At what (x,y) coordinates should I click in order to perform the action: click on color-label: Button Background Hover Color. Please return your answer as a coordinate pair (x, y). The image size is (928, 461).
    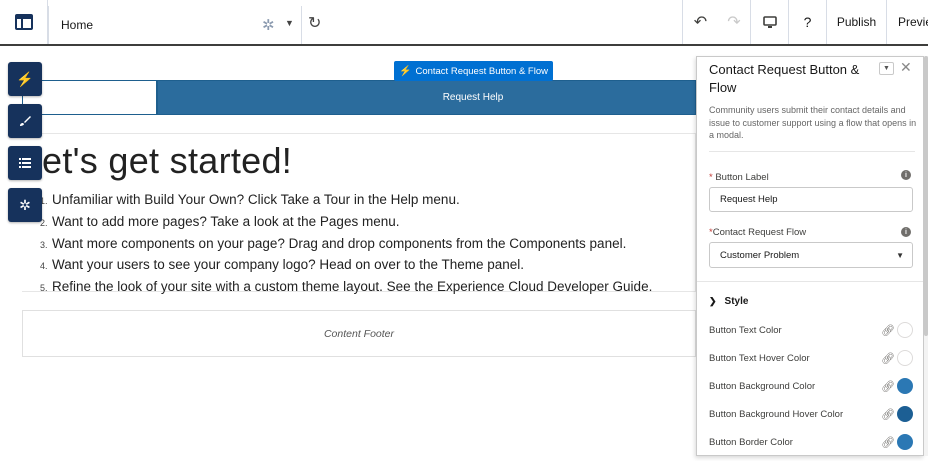
    Looking at the image, I should click on (776, 414).